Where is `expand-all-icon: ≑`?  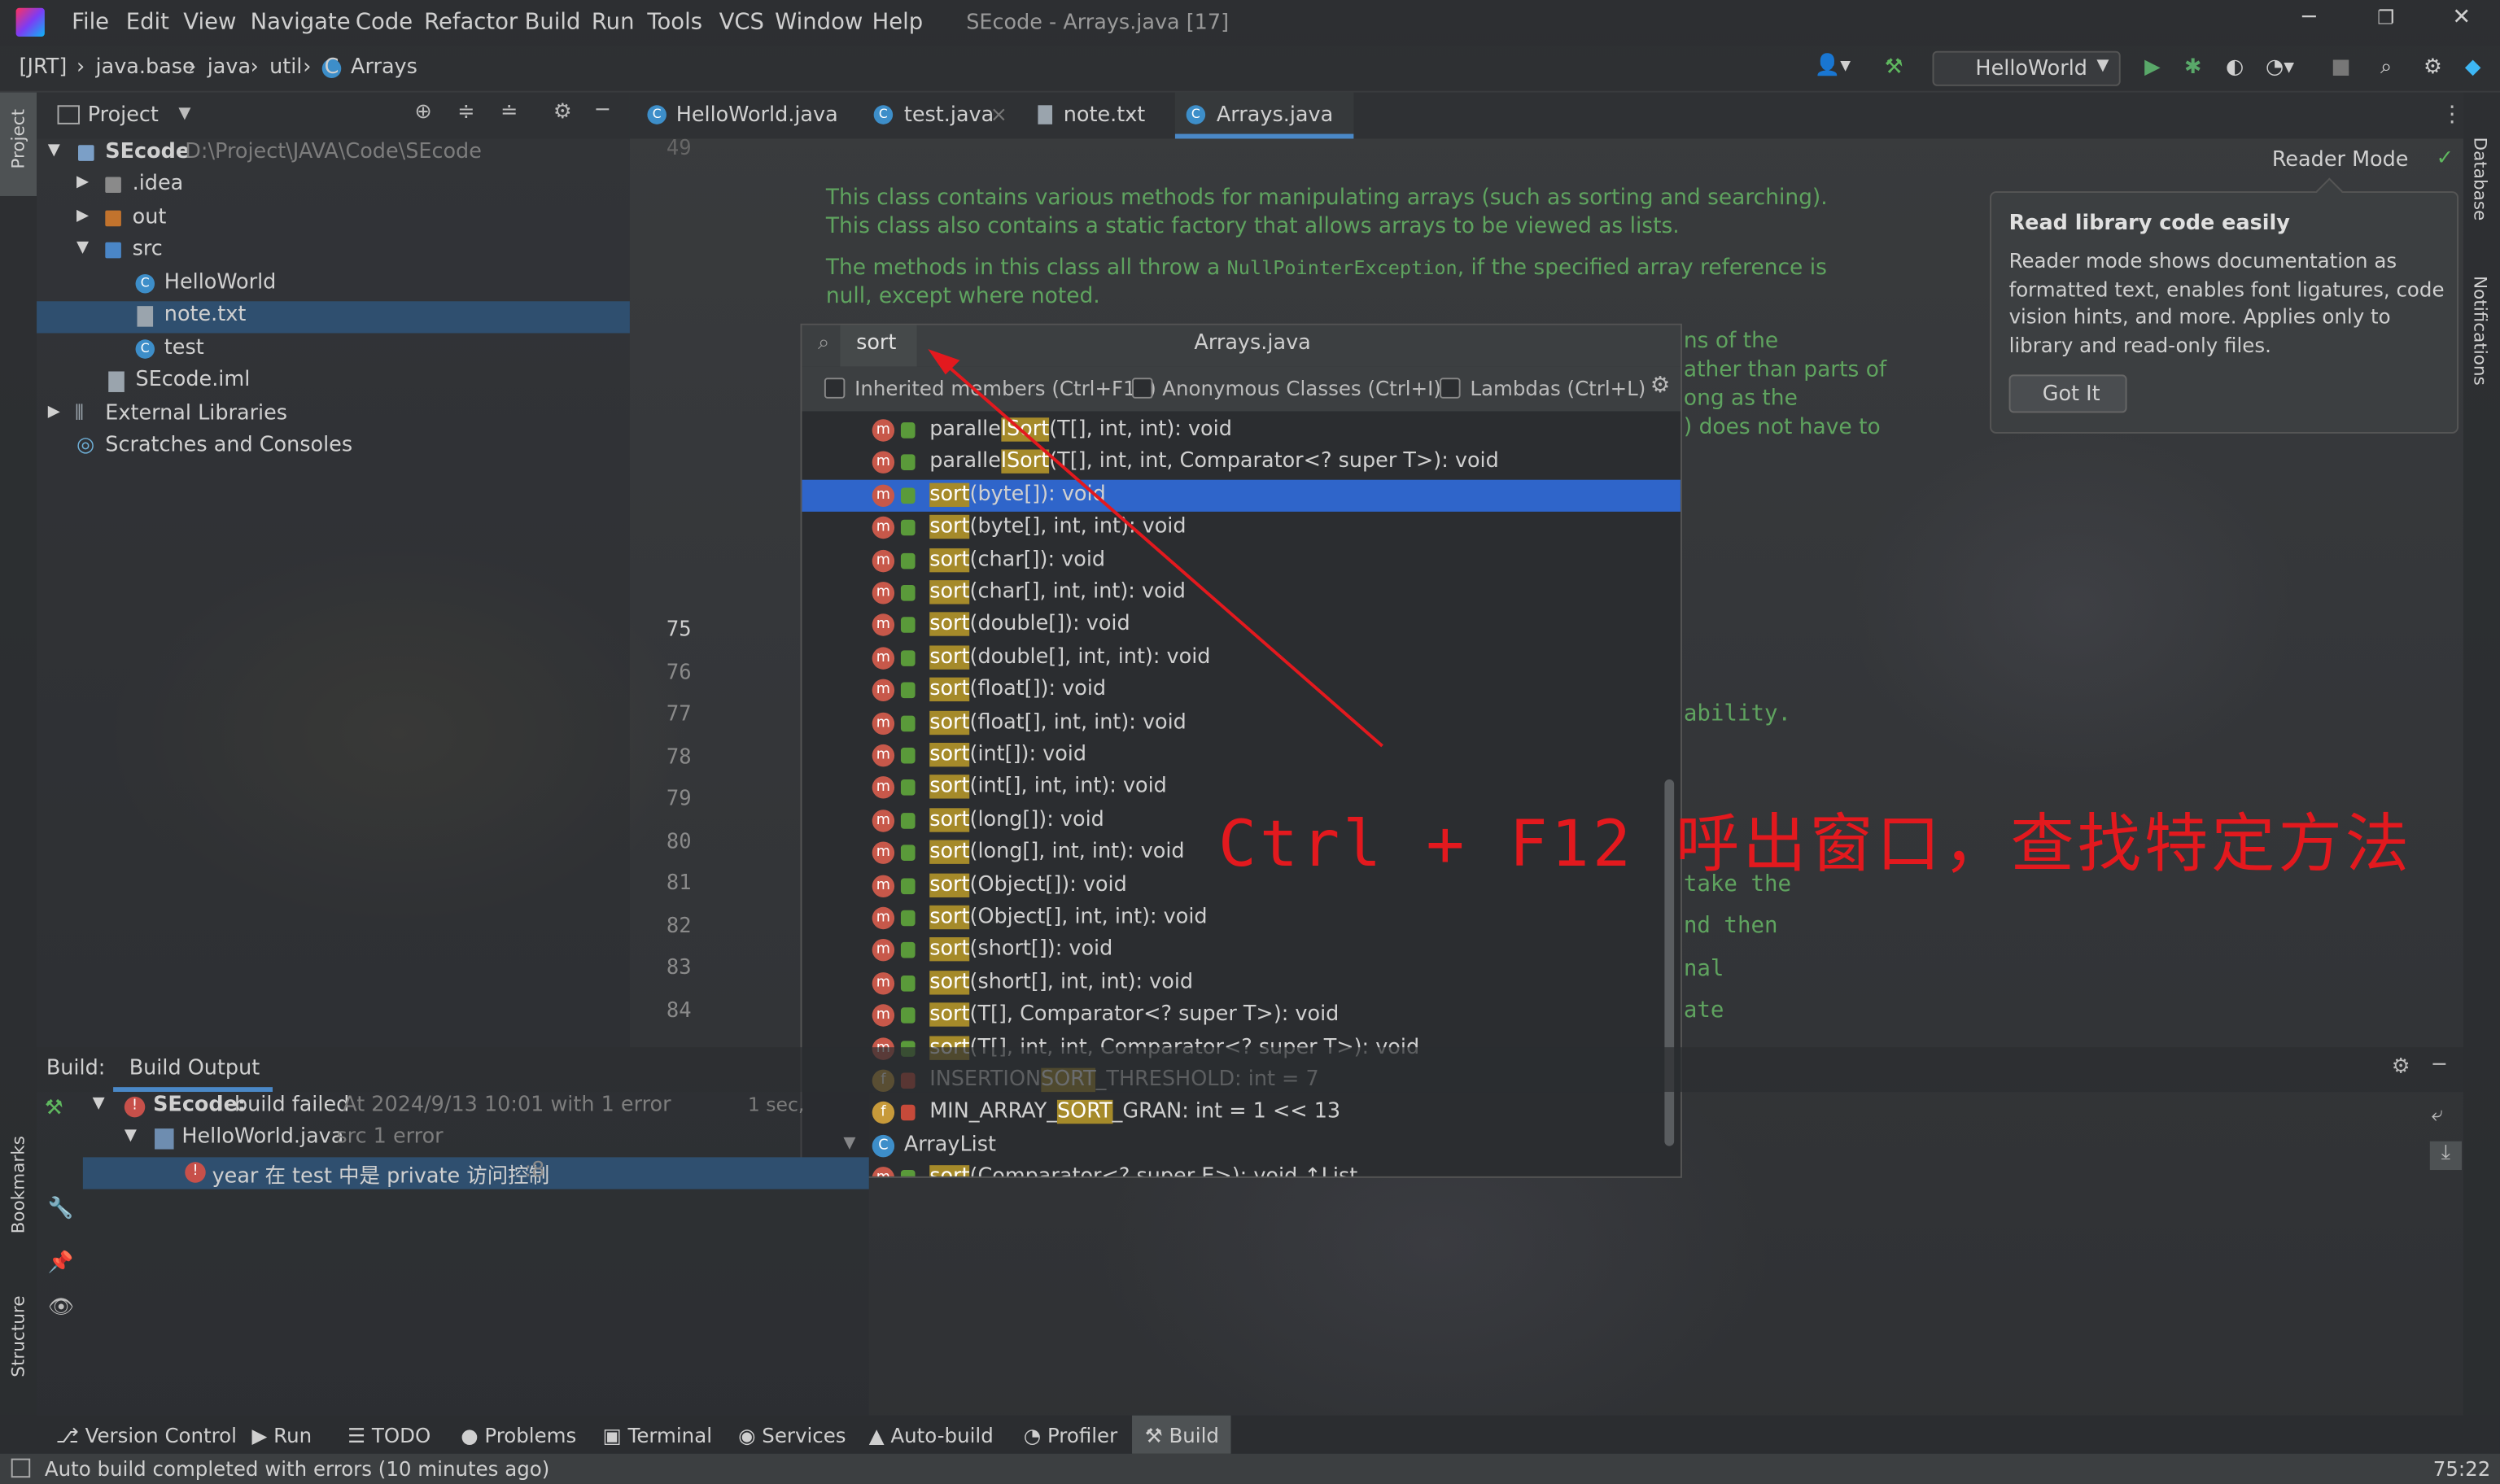 expand-all-icon: ≑ is located at coordinates (465, 112).